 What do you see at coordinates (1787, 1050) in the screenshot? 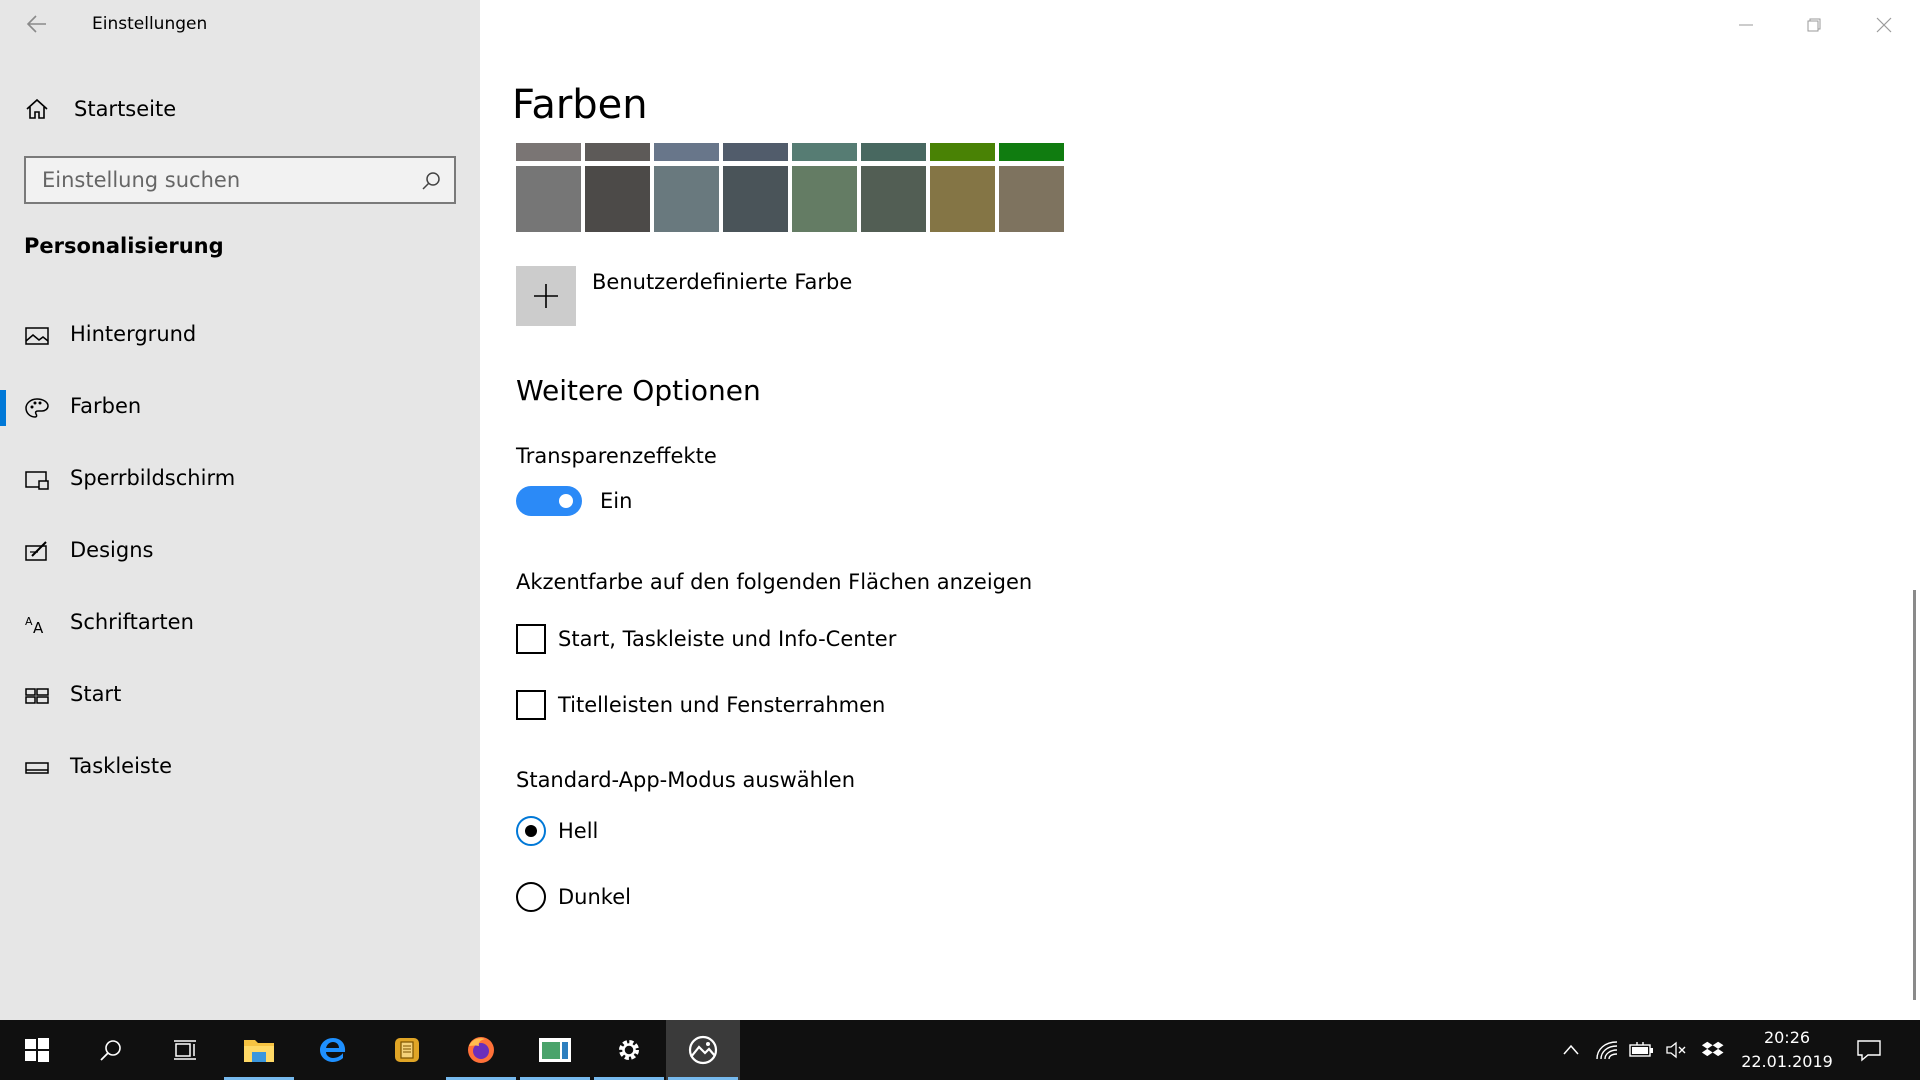
I see `taskbar-clock: 20:26 22.01.2019` at bounding box center [1787, 1050].